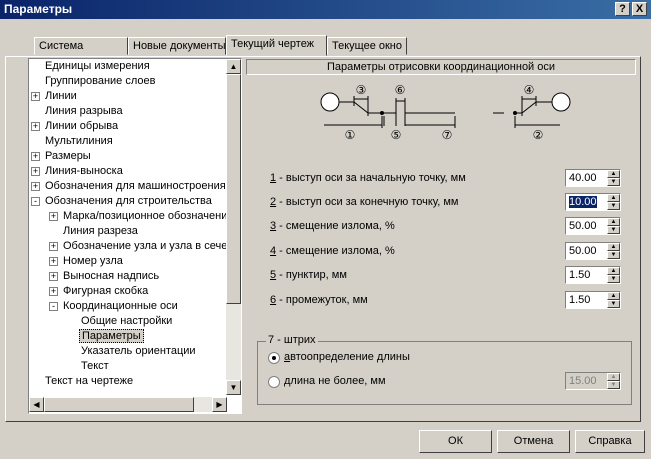  Describe the element at coordinates (95, 366) in the screenshot. I see `tree-item: Текст` at that location.